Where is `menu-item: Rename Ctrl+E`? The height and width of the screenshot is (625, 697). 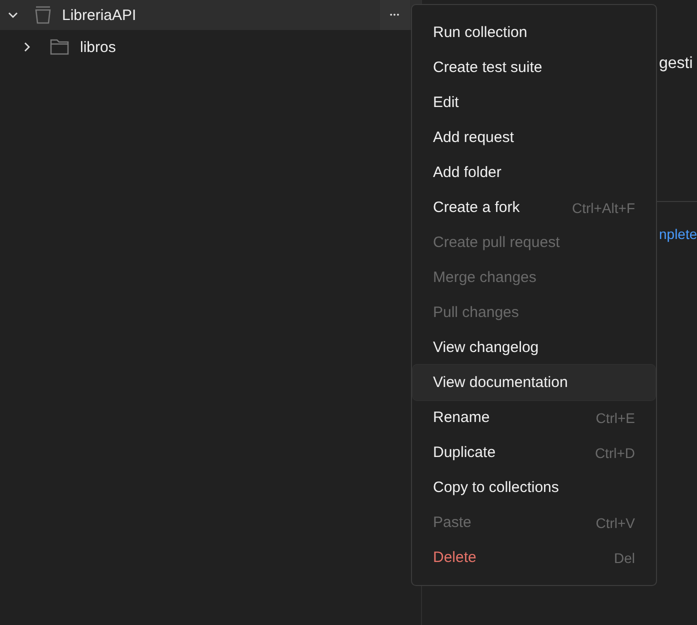 menu-item: Rename Ctrl+E is located at coordinates (534, 417).